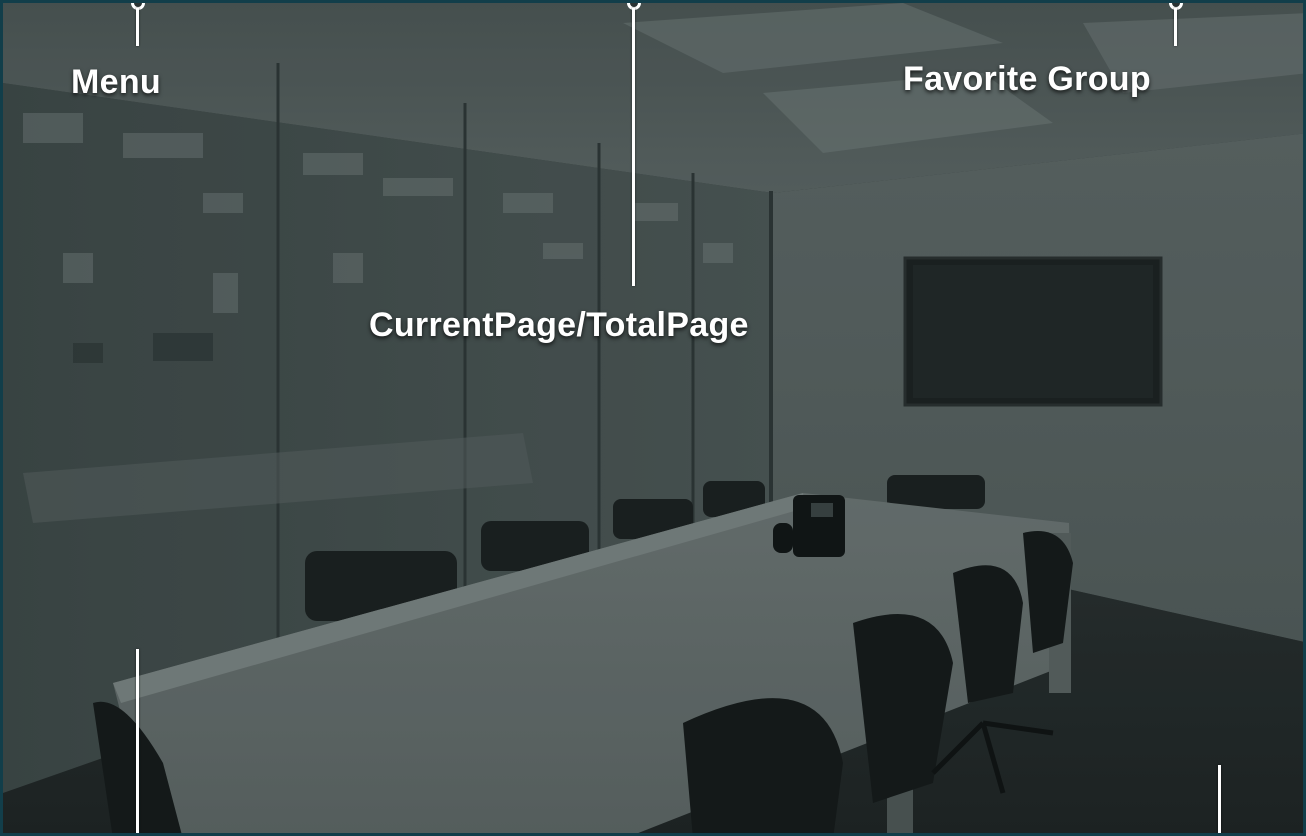  Describe the element at coordinates (1219, 799) in the screenshot. I see `bottom-right-callout-line` at that location.